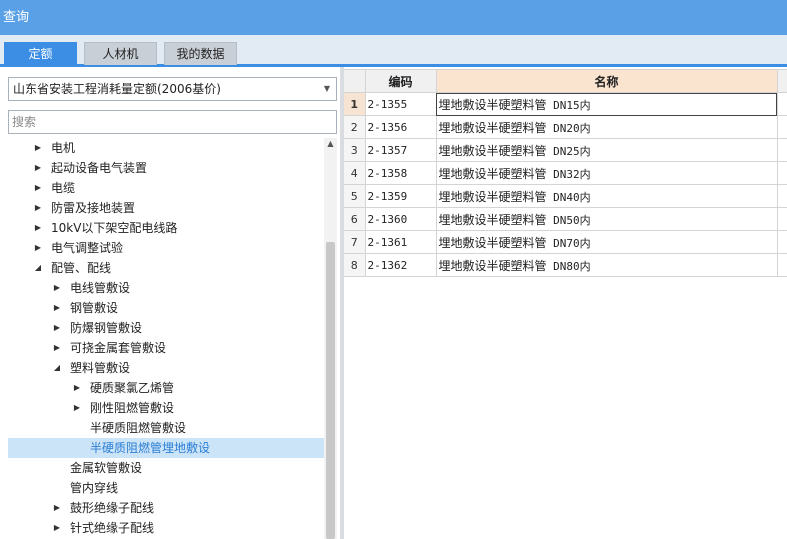 The width and height of the screenshot is (787, 539). I want to click on table-row: 7 2-1361 埋地敷设半硬塑料管 DN70内, so click(565, 242).